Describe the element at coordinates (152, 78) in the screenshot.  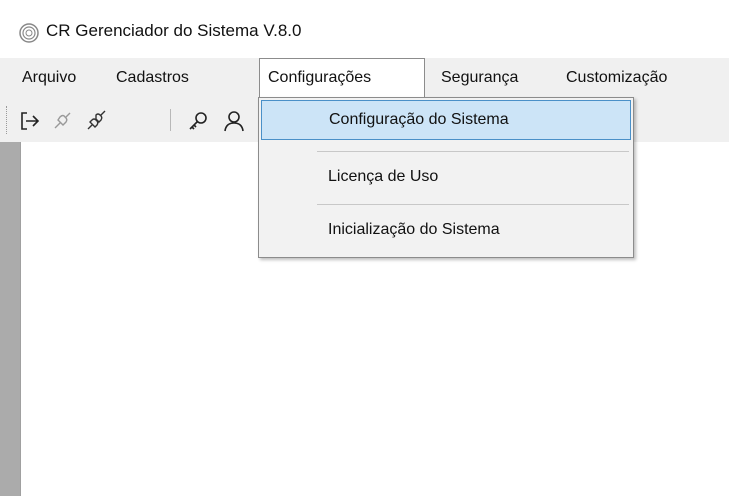
I see `menu-cadastros: Cadastros` at that location.